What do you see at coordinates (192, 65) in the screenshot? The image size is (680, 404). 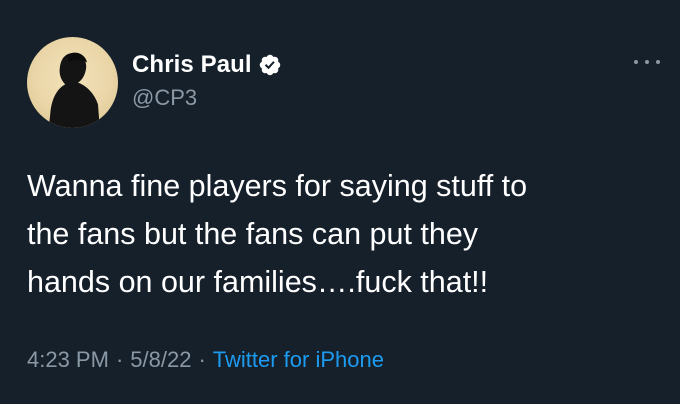 I see `display-name: Chris Paul` at bounding box center [192, 65].